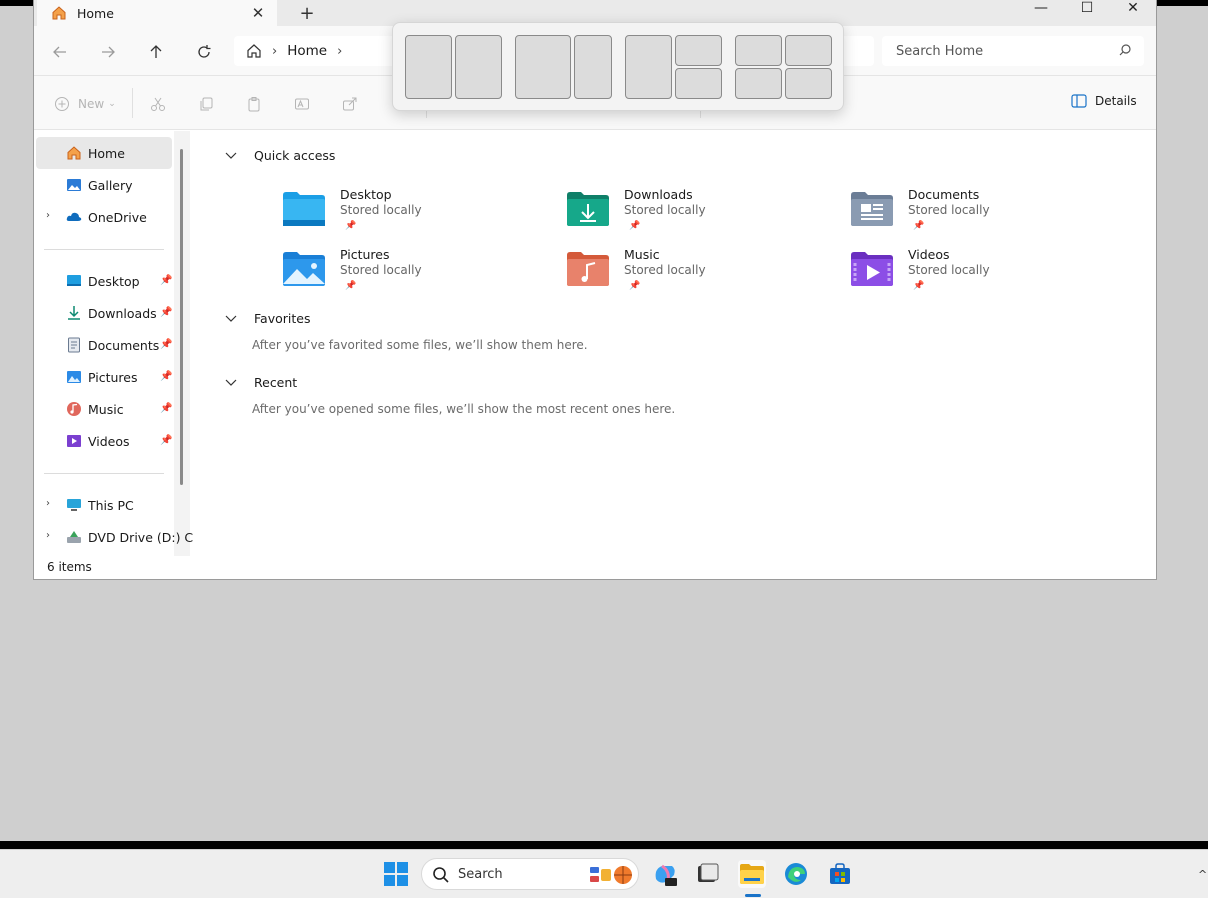 This screenshot has height=898, width=1208. I want to click on sidebar-item-label: Desktop, so click(114, 281).